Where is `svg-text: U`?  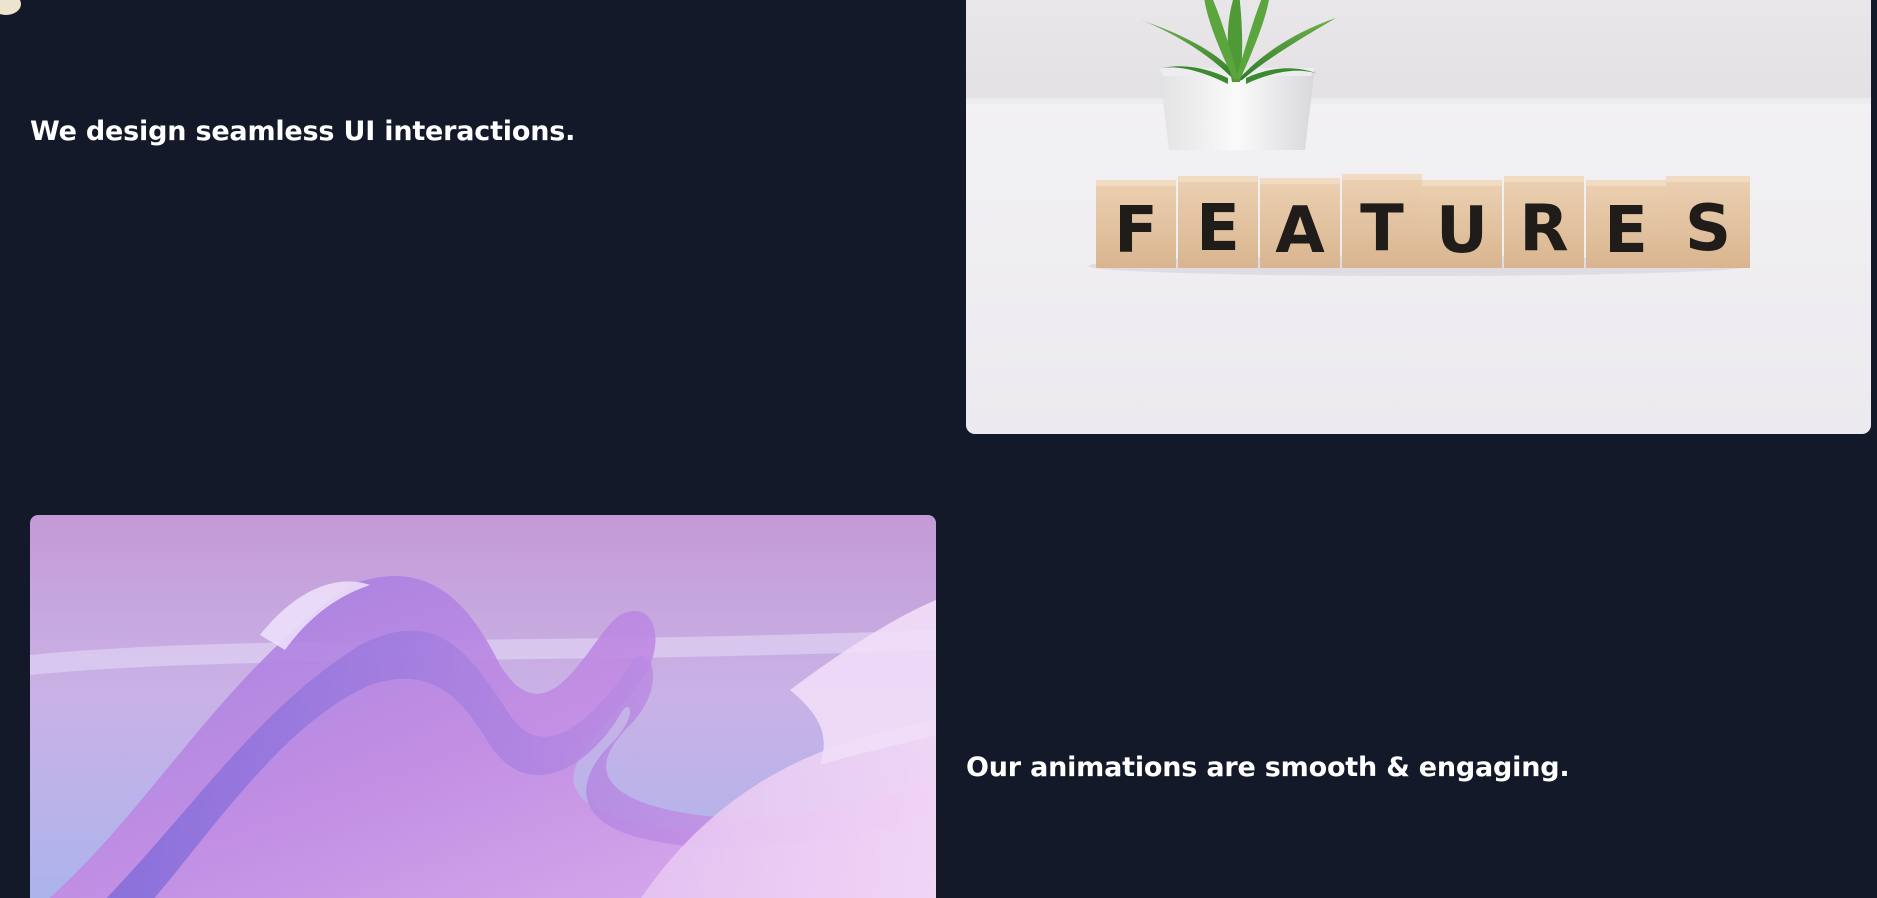 svg-text: U is located at coordinates (1462, 231).